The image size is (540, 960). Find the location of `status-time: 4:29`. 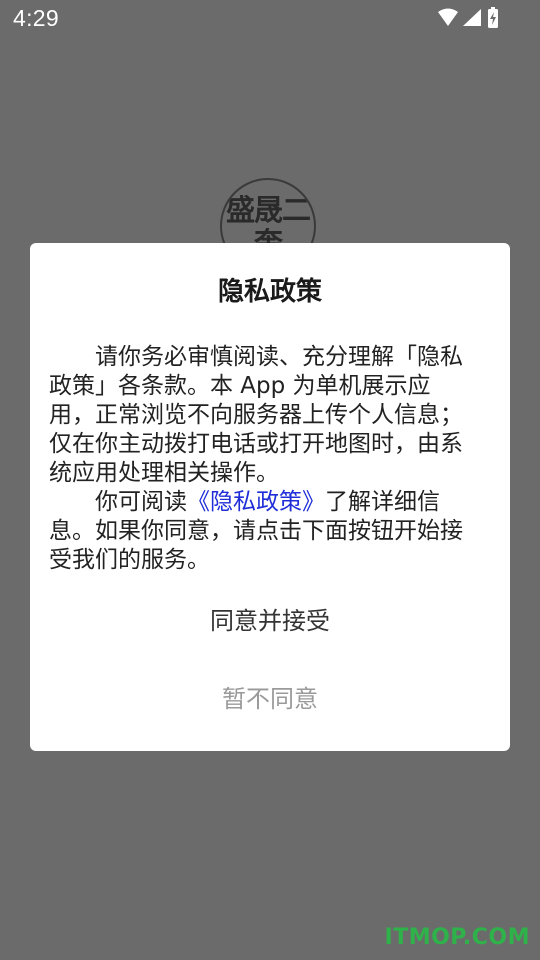

status-time: 4:29 is located at coordinates (36, 18).